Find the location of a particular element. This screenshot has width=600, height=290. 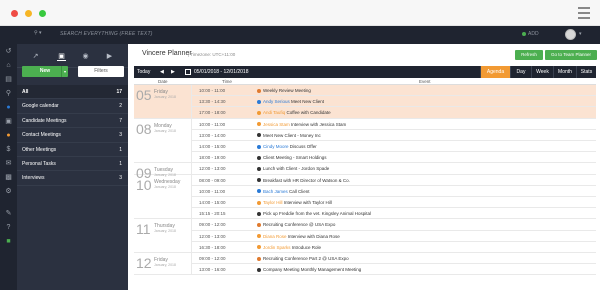

event-person: Jessica Stam is located at coordinates (276, 124).